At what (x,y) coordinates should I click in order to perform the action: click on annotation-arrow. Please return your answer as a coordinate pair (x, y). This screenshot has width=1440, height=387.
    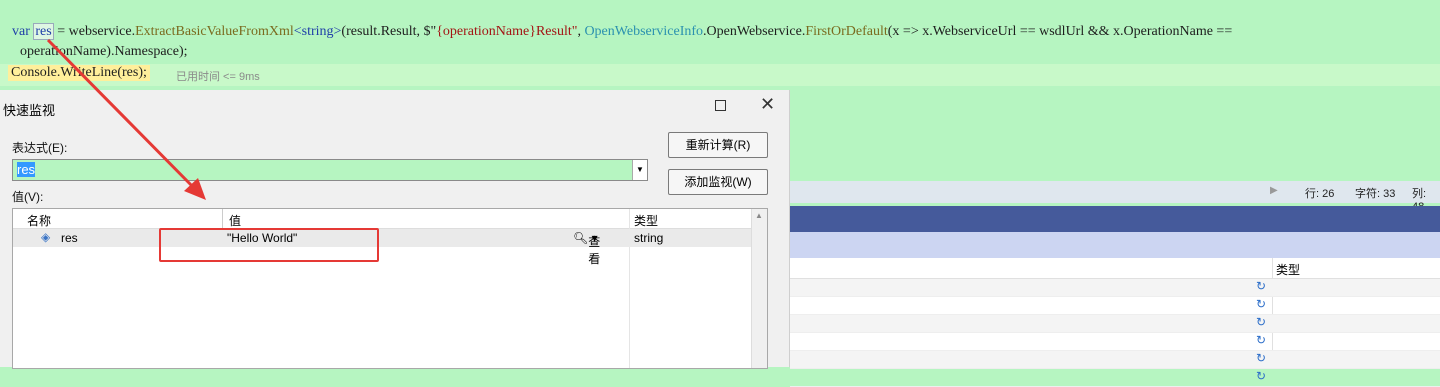
    Looking at the image, I should click on (126, 119).